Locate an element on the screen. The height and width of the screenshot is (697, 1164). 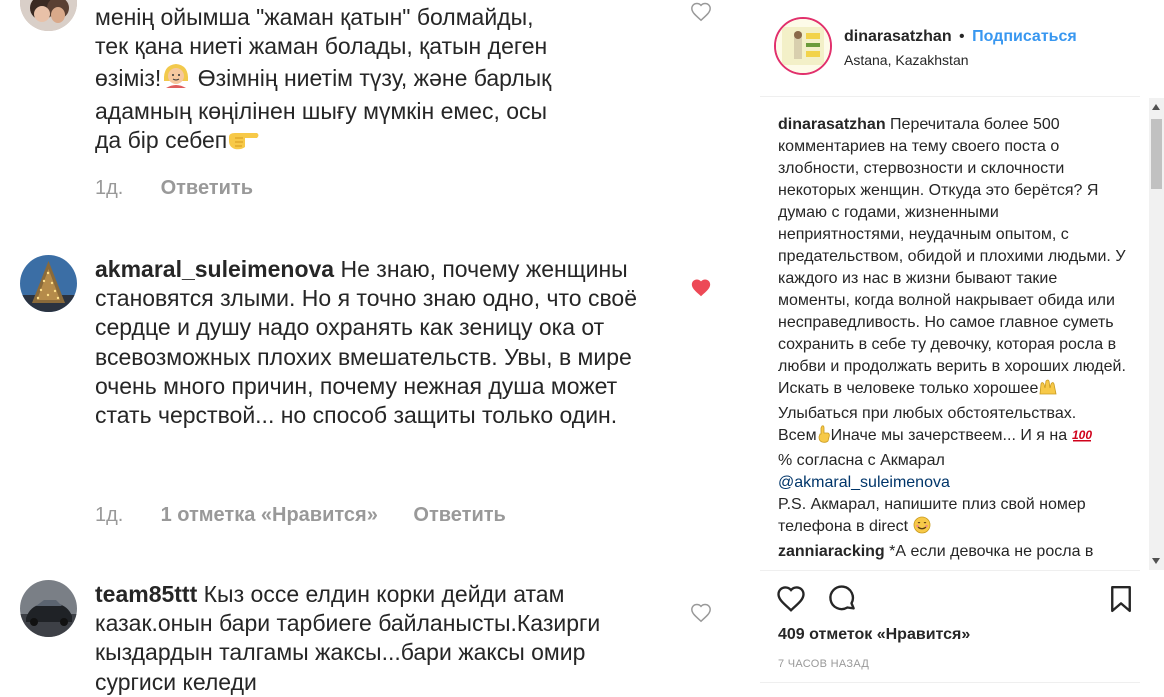
next-comment-text: *А если девочка не росла в is located at coordinates (991, 551).